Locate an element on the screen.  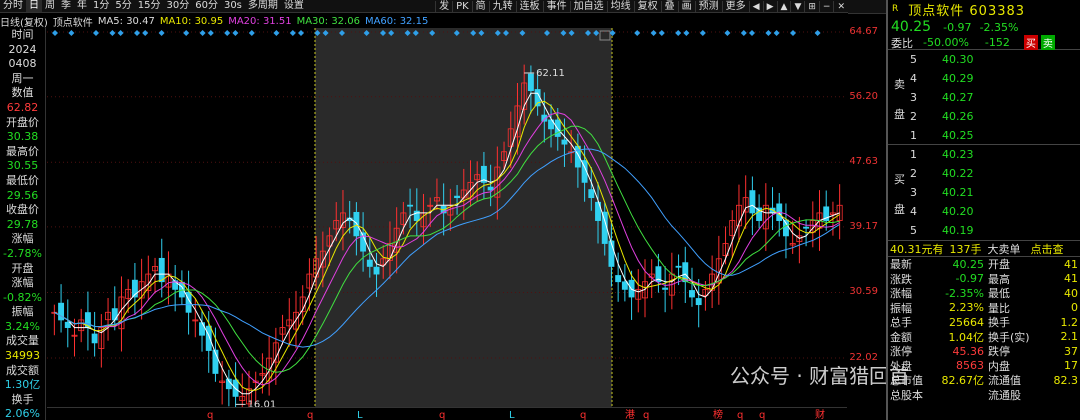
ask-level-price: 40.29 is located at coordinates (958, 78).